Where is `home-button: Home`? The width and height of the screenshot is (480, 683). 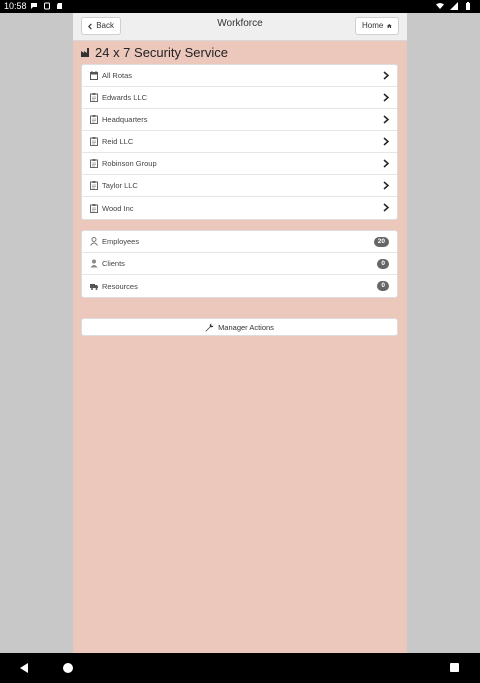 home-button: Home is located at coordinates (377, 26).